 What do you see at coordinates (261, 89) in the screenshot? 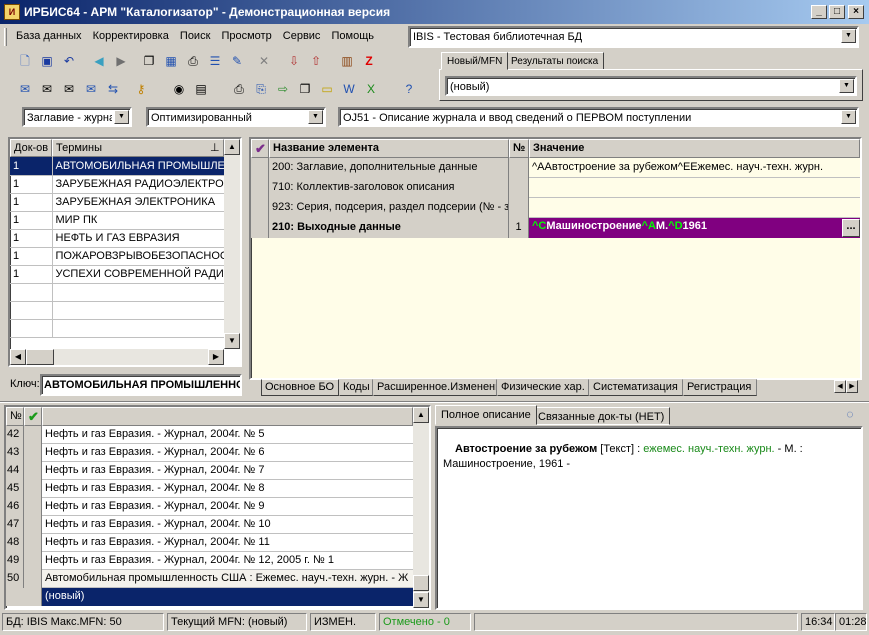
I see `print-preview-icon: ⎘` at bounding box center [261, 89].